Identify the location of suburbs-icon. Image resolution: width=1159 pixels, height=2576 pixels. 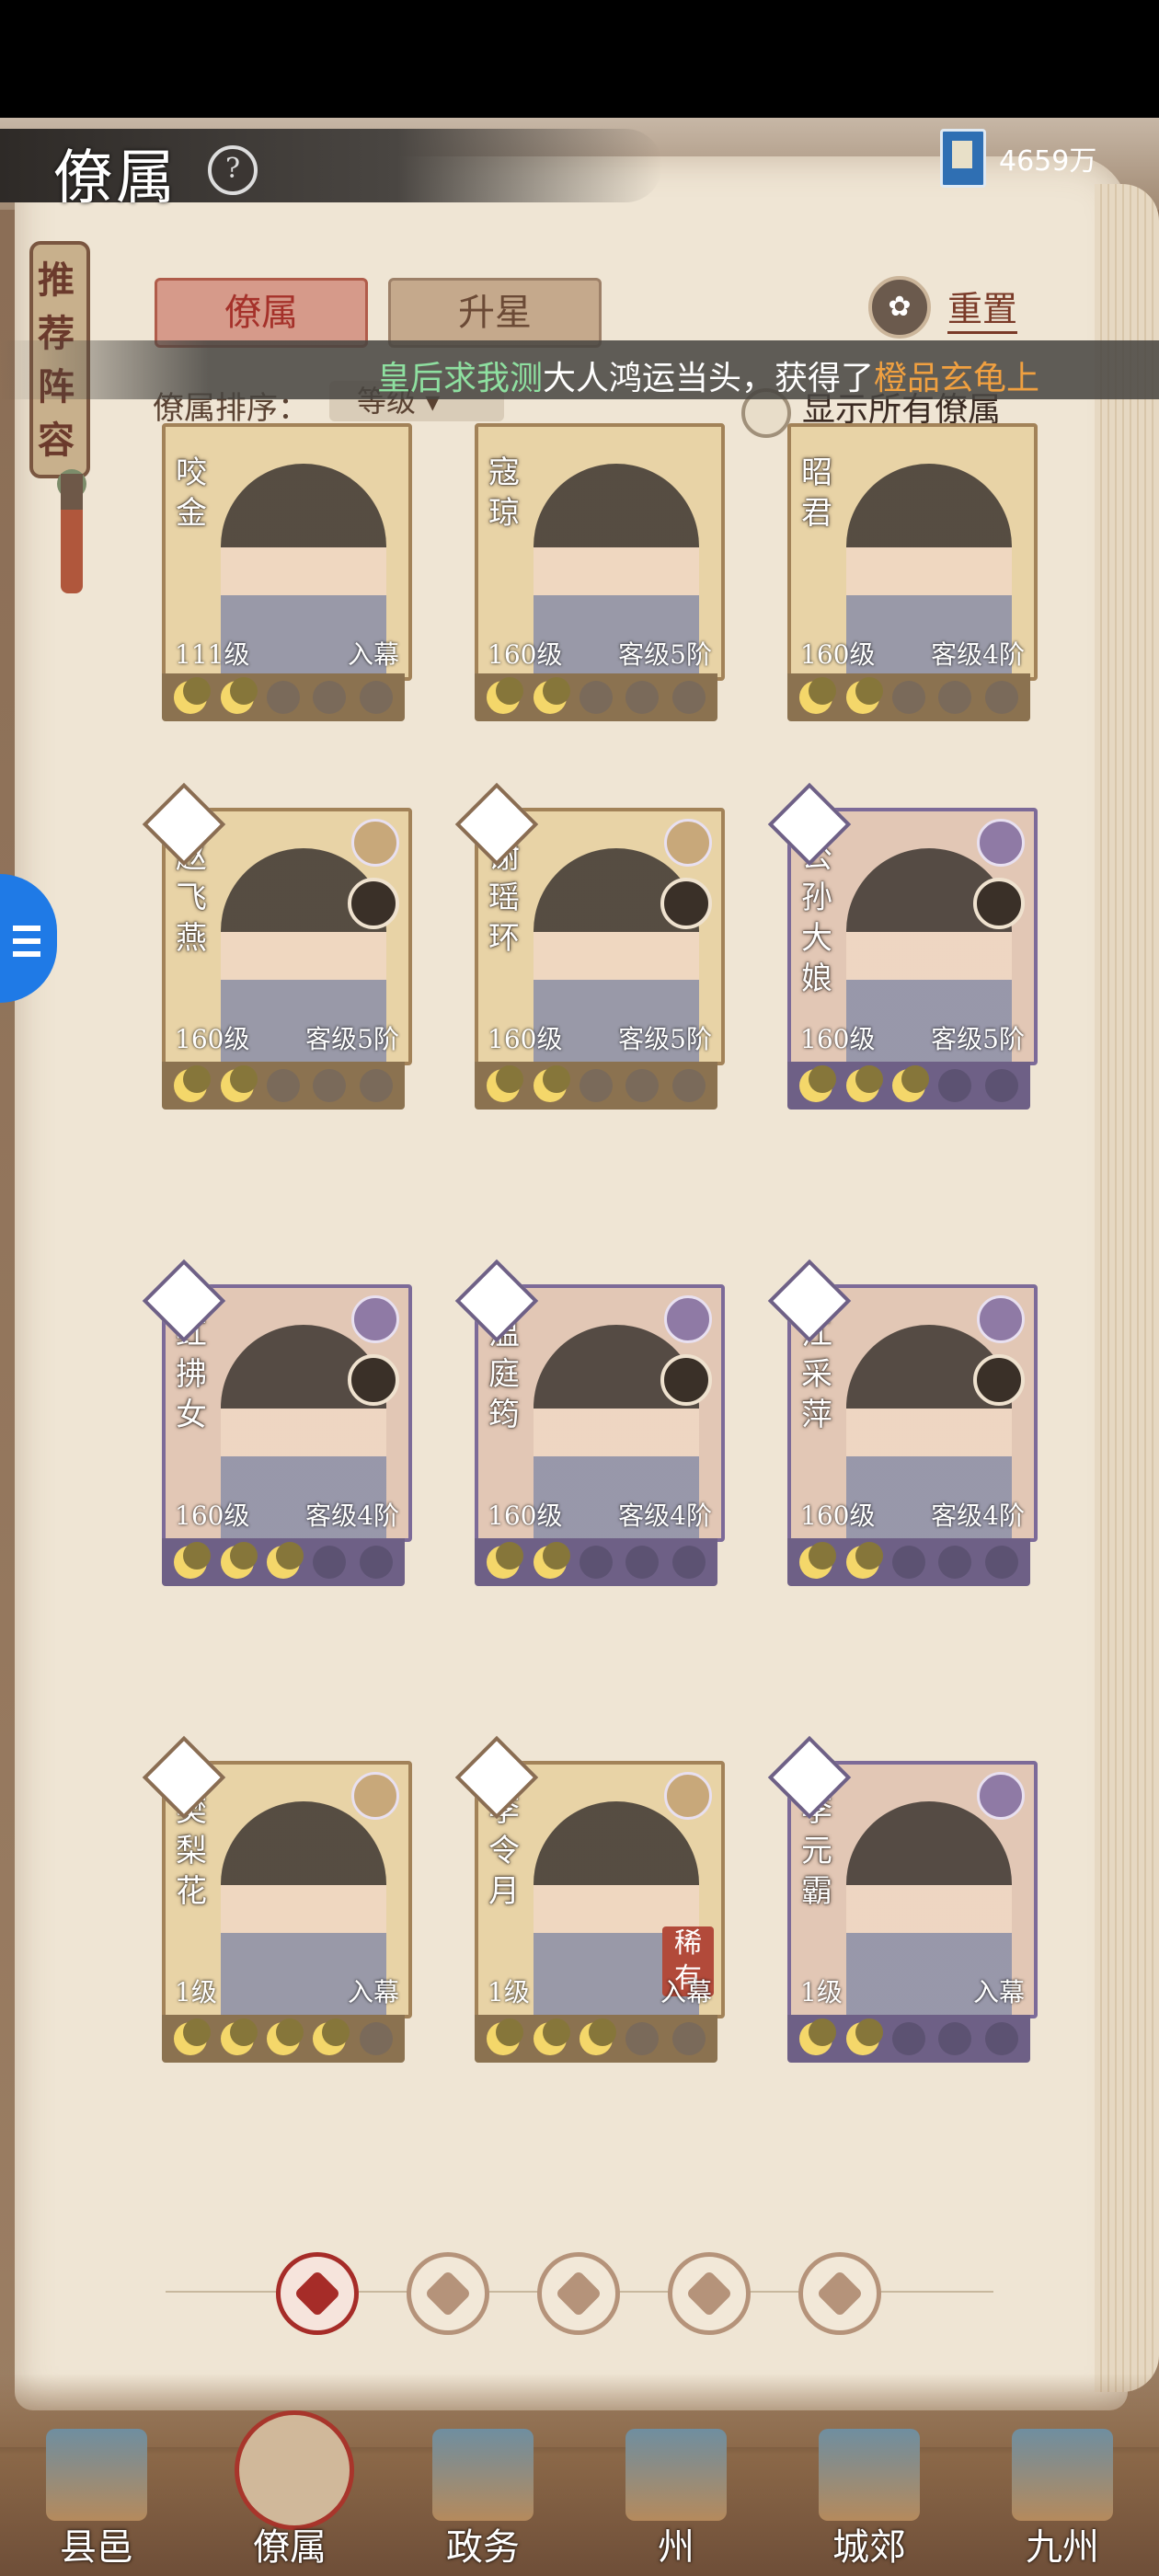
(869, 2475).